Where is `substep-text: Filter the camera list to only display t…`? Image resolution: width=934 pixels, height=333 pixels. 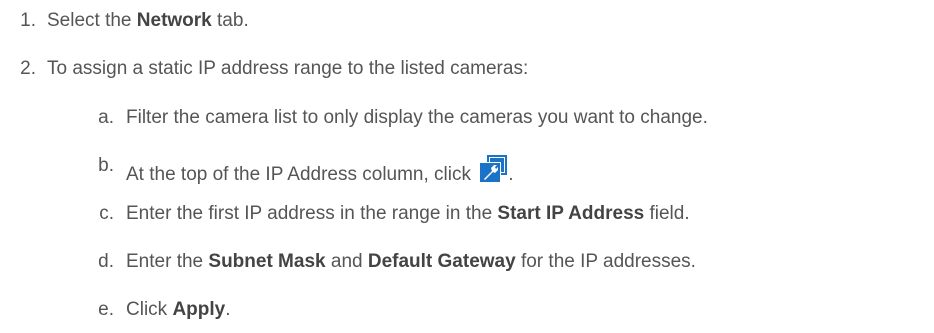 substep-text: Filter the camera list to only display t… is located at coordinates (417, 117).